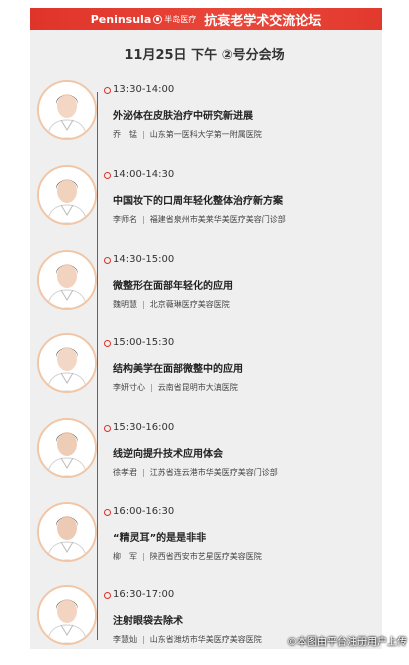 The height and width of the screenshot is (665, 409). What do you see at coordinates (173, 286) in the screenshot?
I see `talk-topic: 微整形在面部年轻化的应用` at bounding box center [173, 286].